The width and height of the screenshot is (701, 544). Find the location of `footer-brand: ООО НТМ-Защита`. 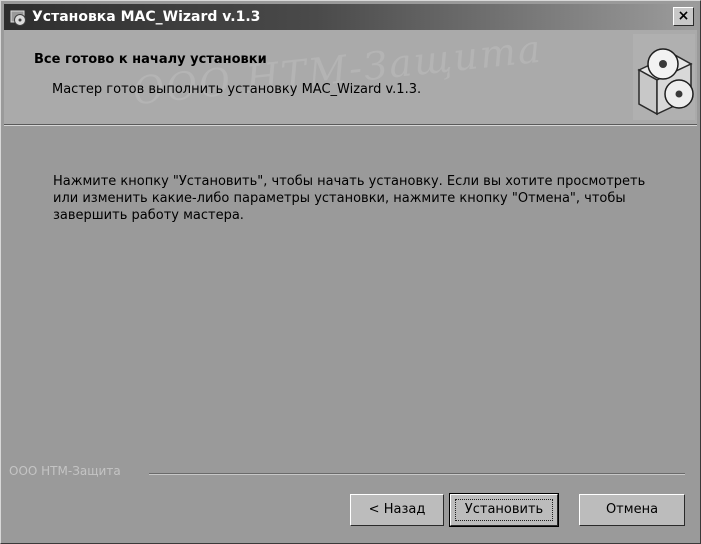

footer-brand: ООО НТМ-Защита is located at coordinates (65, 471).